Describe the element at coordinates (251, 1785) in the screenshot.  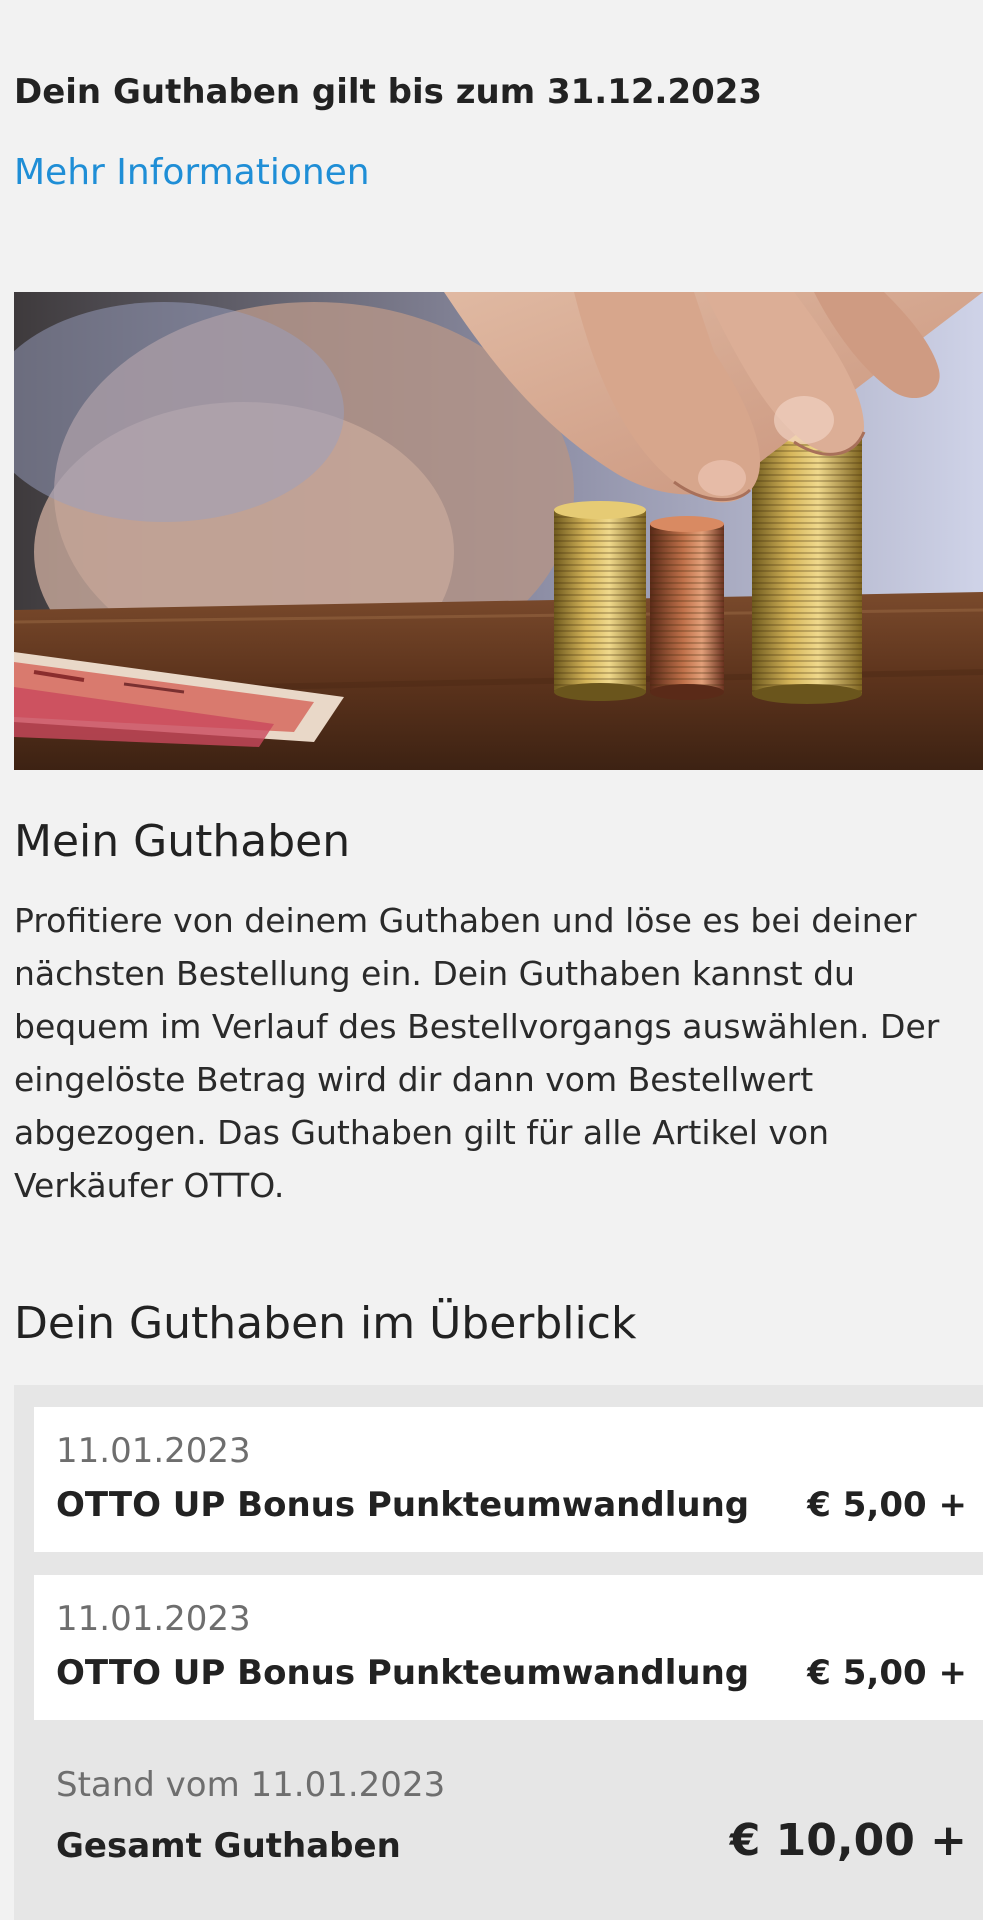
I see `total-date: Stand vom 11.01.2023` at that location.